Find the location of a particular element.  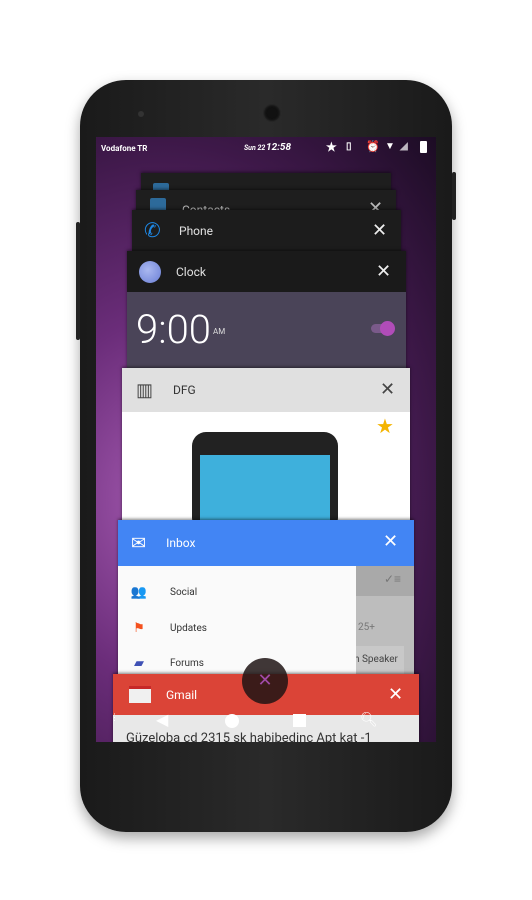

app-title: Clock is located at coordinates (191, 271).